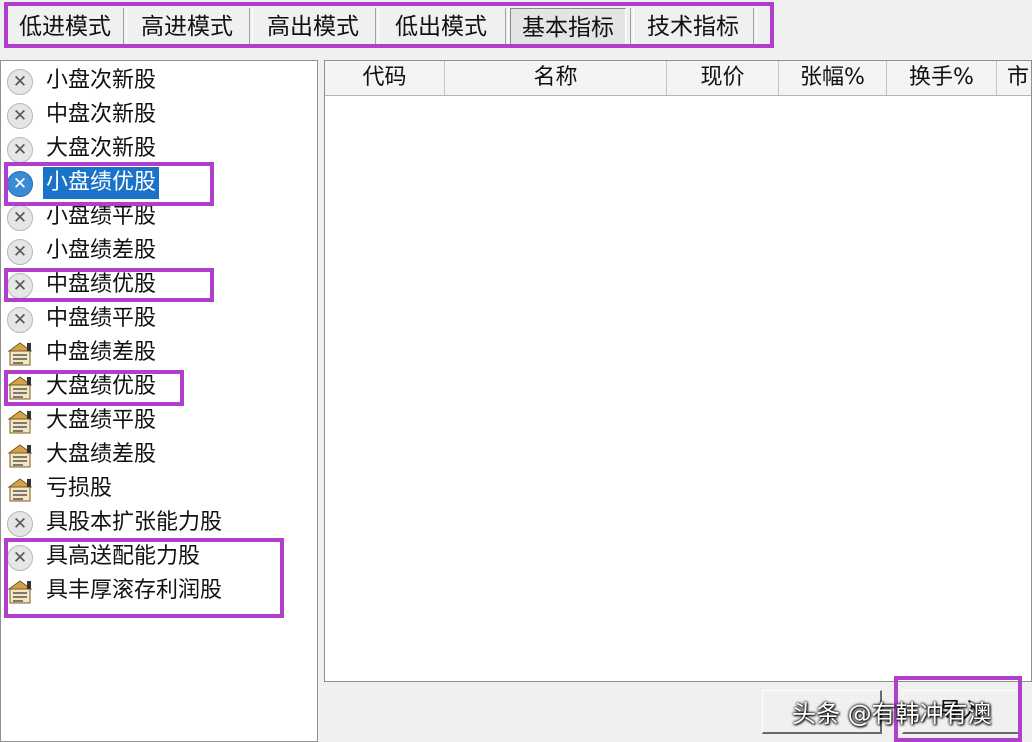 Image resolution: width=1032 pixels, height=742 pixels. Describe the element at coordinates (134, 522) in the screenshot. I see `list-item-label: 具股本扩张能力股` at that location.